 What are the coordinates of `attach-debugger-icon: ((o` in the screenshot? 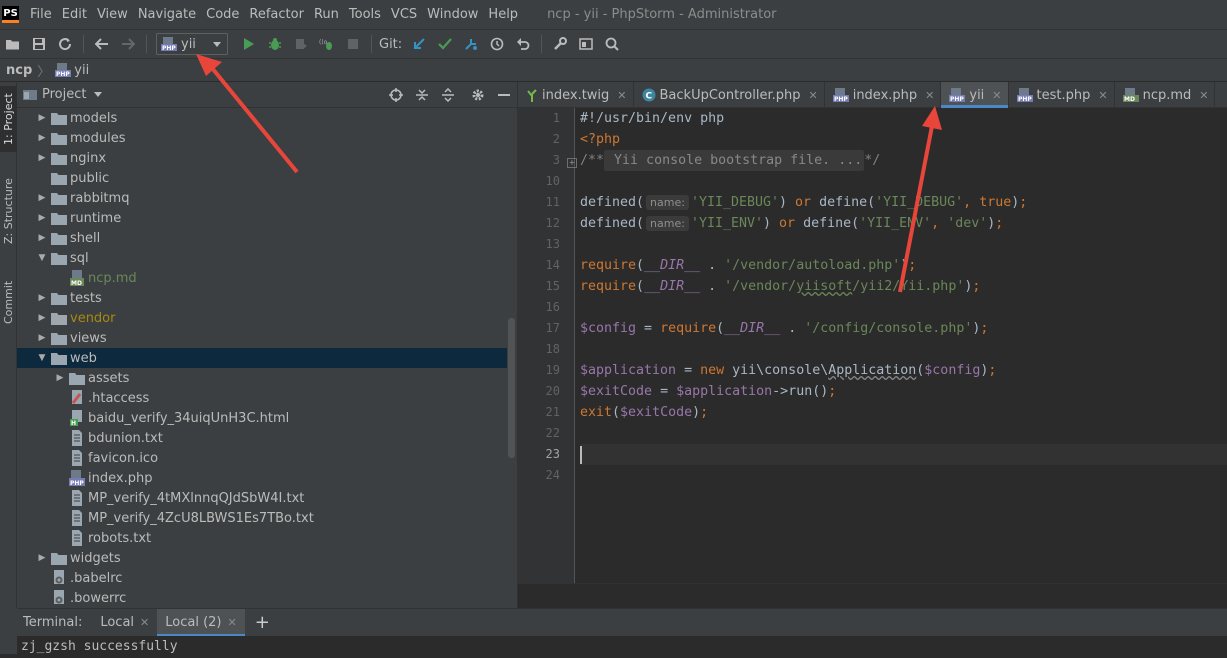 It's located at (327, 44).